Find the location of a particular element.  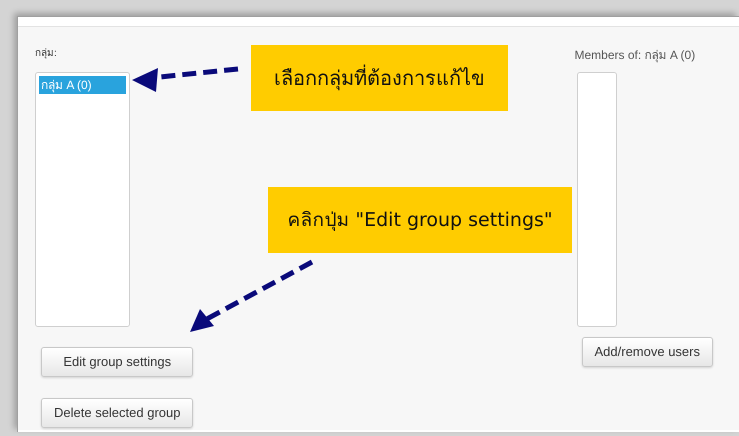

button: Edit group settings is located at coordinates (117, 362).